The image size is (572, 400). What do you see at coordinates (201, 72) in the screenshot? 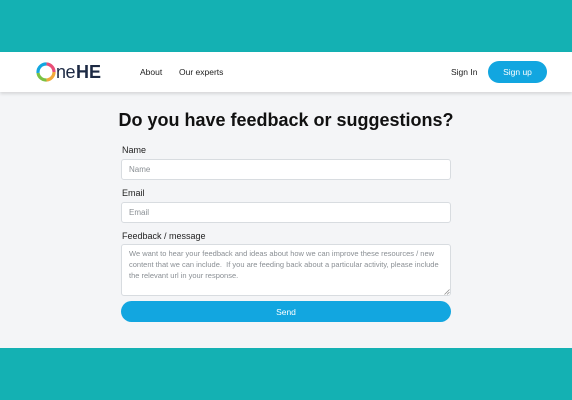
I see `nav-link-our-experts: Our experts` at bounding box center [201, 72].